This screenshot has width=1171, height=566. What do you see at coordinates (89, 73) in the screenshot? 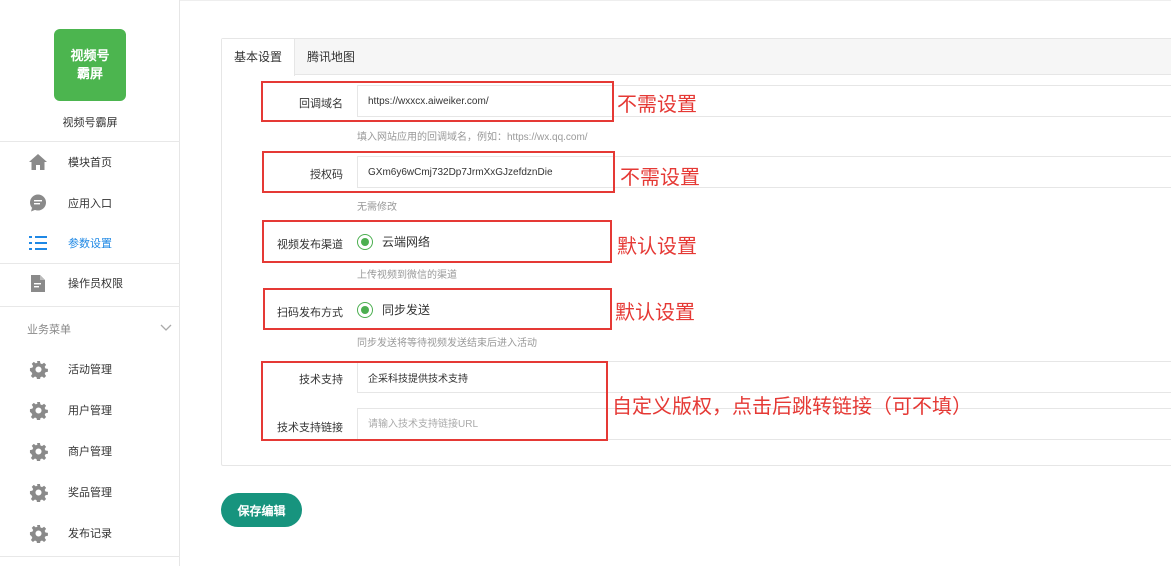
I see `logo-text-line2: 霸屏` at bounding box center [89, 73].